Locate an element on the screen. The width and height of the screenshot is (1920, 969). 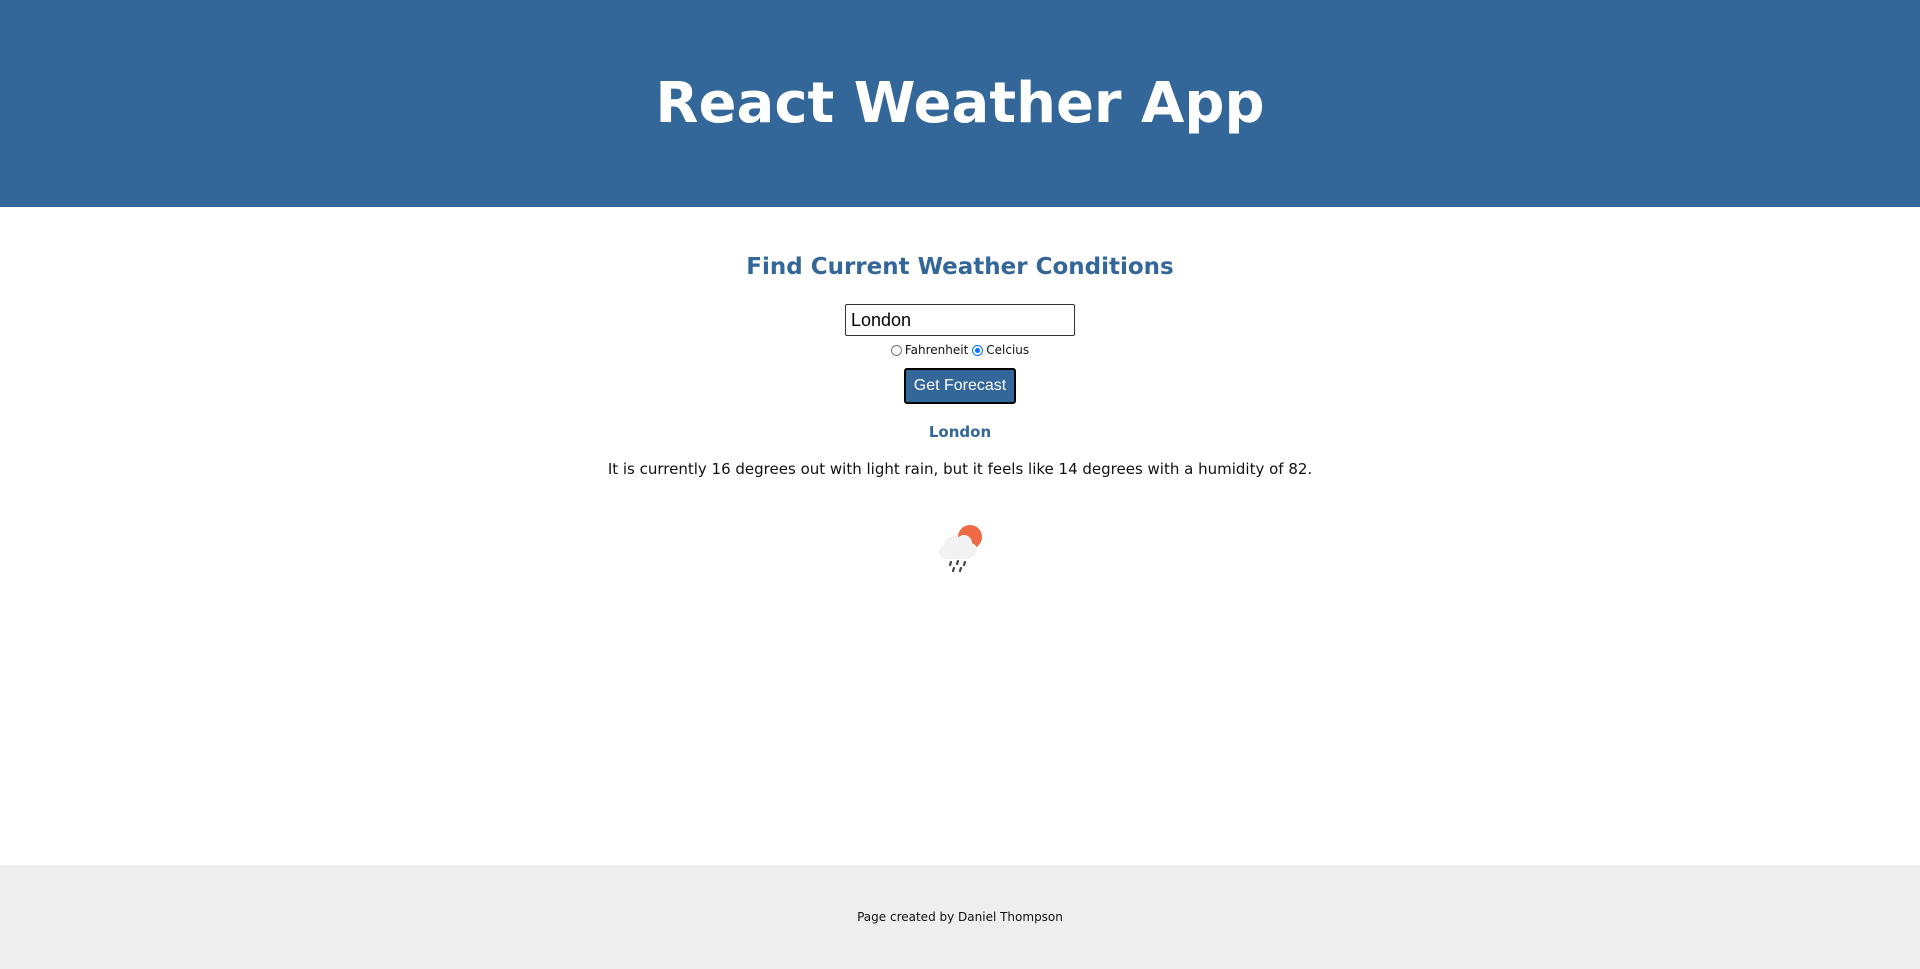
page-footer: Page created by Daniel Thompson is located at coordinates (960, 917).